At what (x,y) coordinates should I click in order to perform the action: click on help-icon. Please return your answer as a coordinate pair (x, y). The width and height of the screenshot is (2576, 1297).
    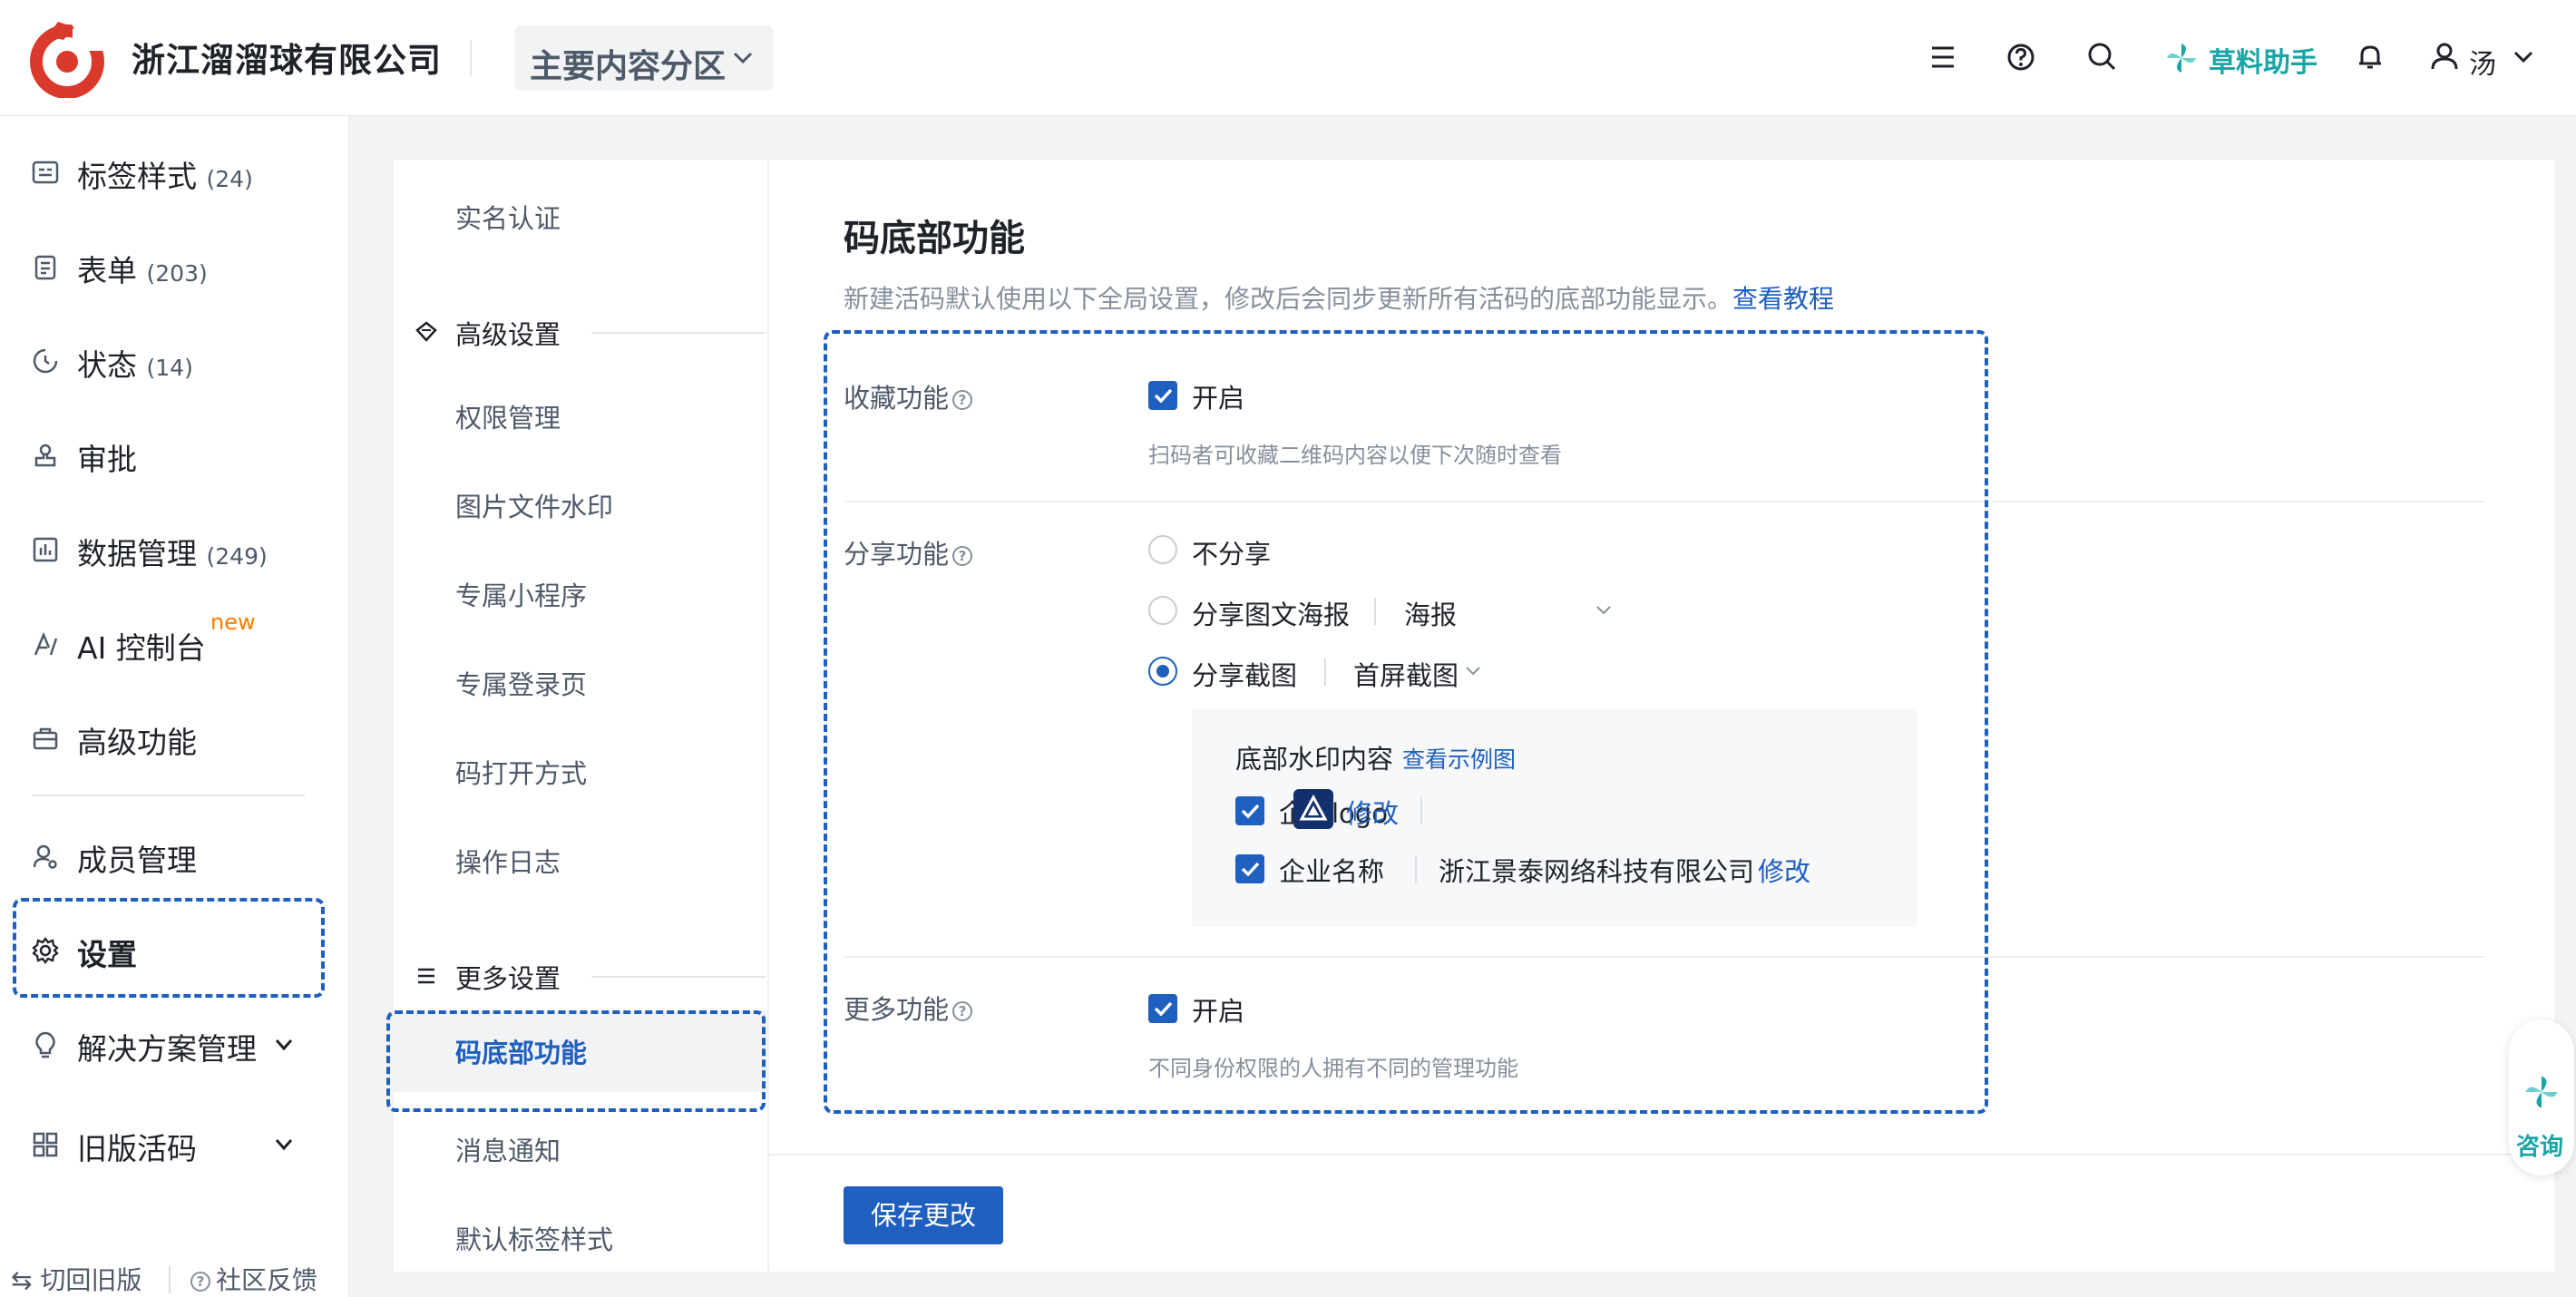
    Looking at the image, I should click on (2021, 57).